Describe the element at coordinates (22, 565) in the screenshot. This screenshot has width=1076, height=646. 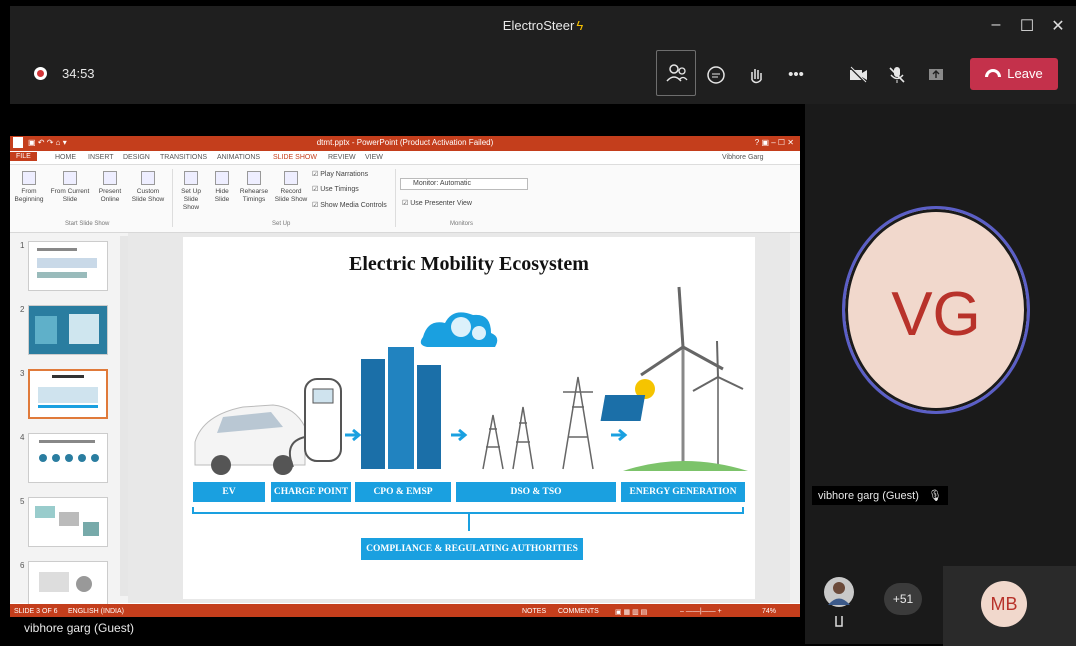
I see `thumb-number: 6` at that location.